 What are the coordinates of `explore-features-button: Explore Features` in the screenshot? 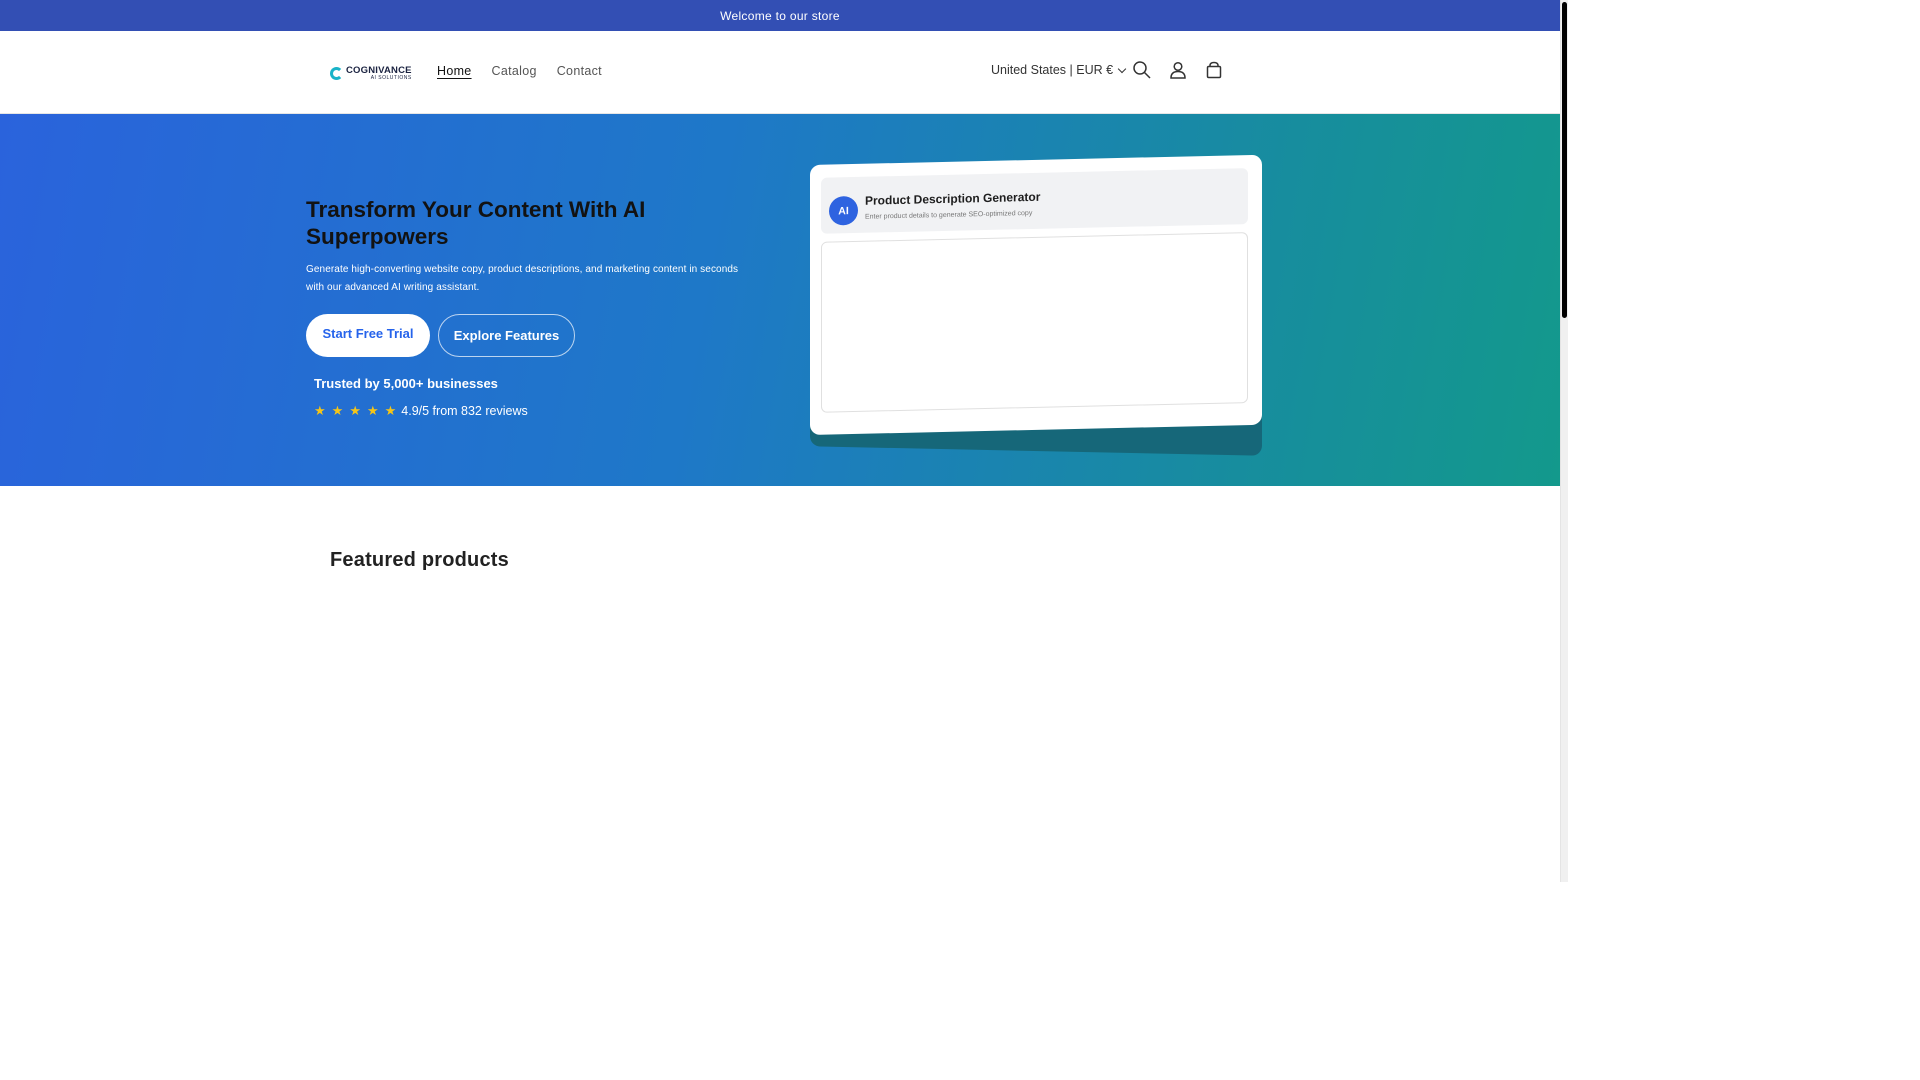 It's located at (506, 335).